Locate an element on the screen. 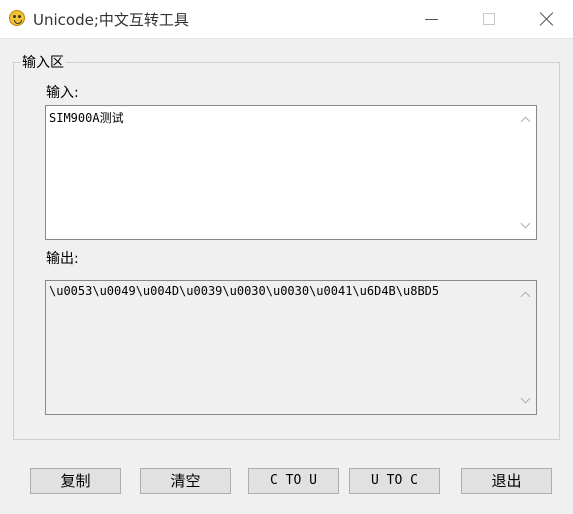 The image size is (573, 514). c-to-u-button: C TO U is located at coordinates (293, 481).